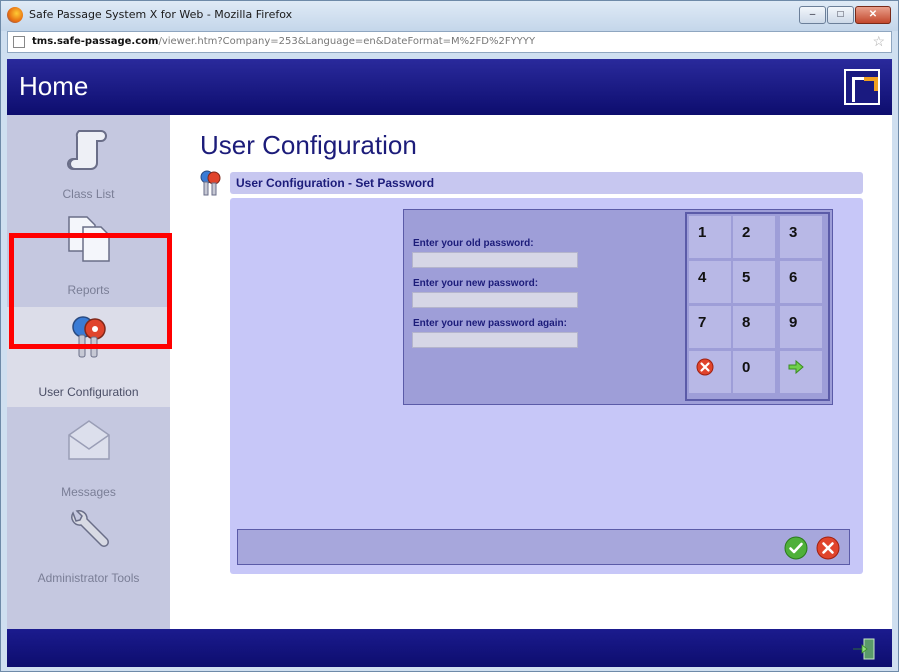  What do you see at coordinates (754, 282) in the screenshot?
I see `keypad-key-5: 5` at bounding box center [754, 282].